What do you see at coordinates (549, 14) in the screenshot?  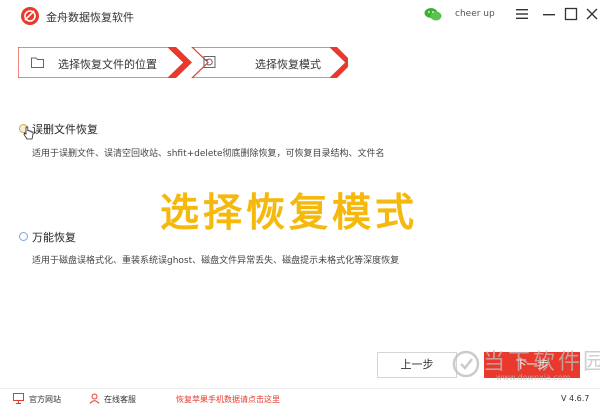 I see `minimize-icon` at bounding box center [549, 14].